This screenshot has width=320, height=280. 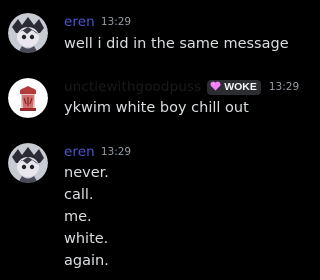 I want to click on message-text: well i did in the same message, so click(x=176, y=44).